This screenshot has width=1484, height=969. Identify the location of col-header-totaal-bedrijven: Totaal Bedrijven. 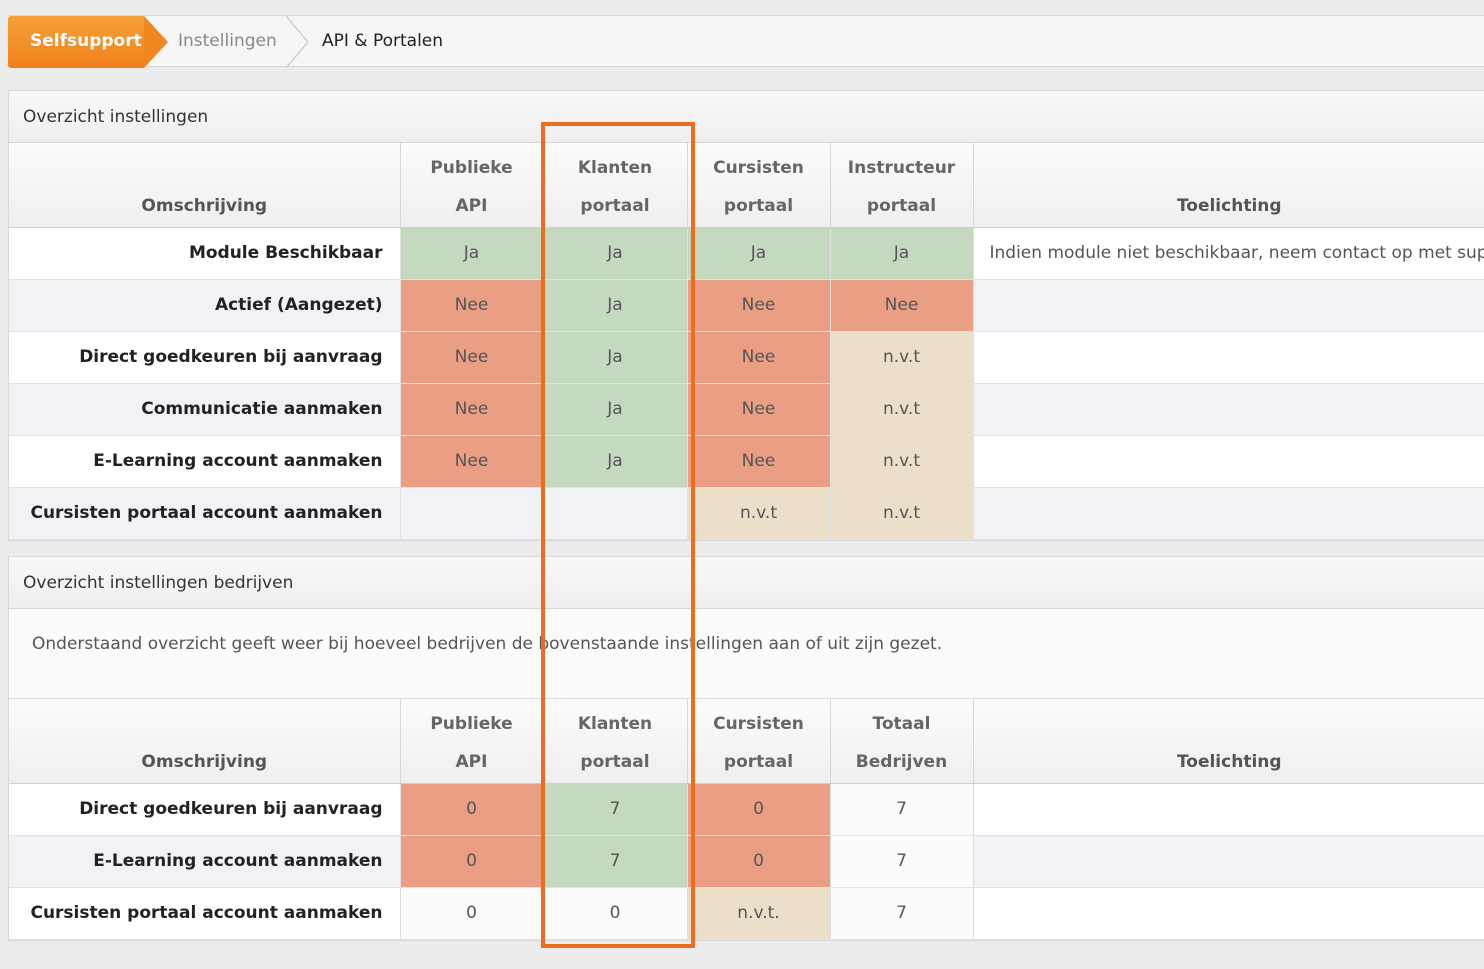
(902, 741).